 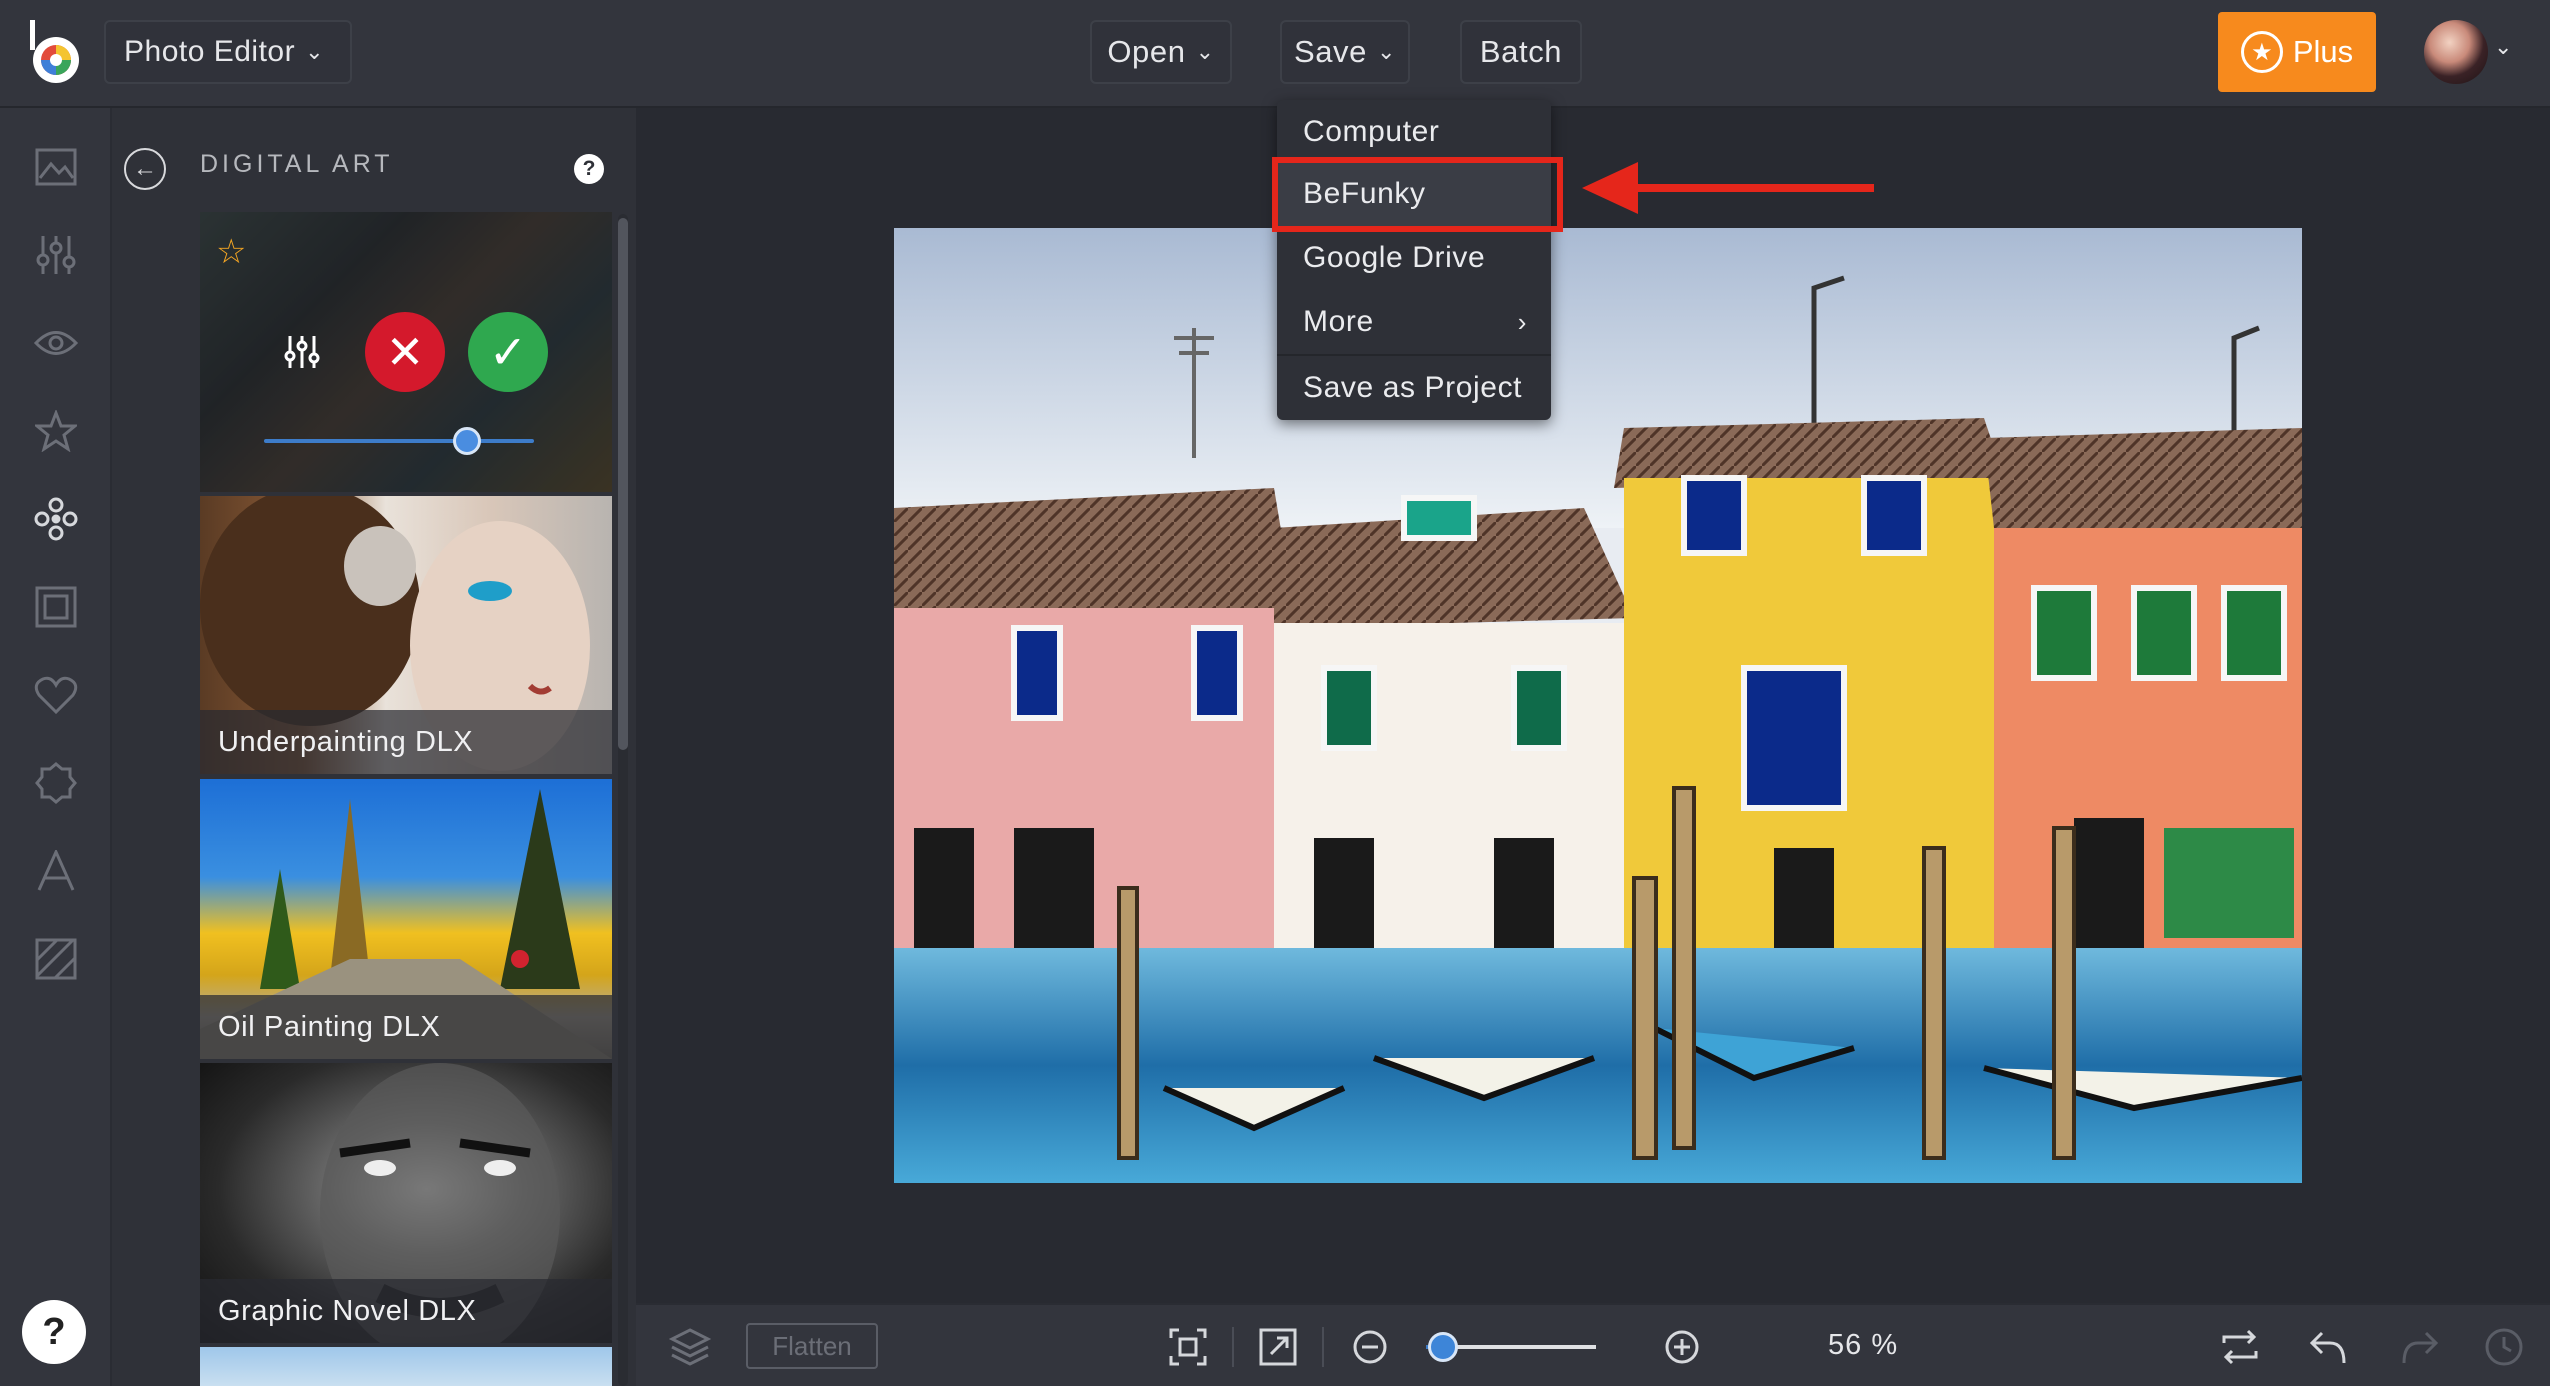 What do you see at coordinates (406, 1366) in the screenshot?
I see `effect-card-next` at bounding box center [406, 1366].